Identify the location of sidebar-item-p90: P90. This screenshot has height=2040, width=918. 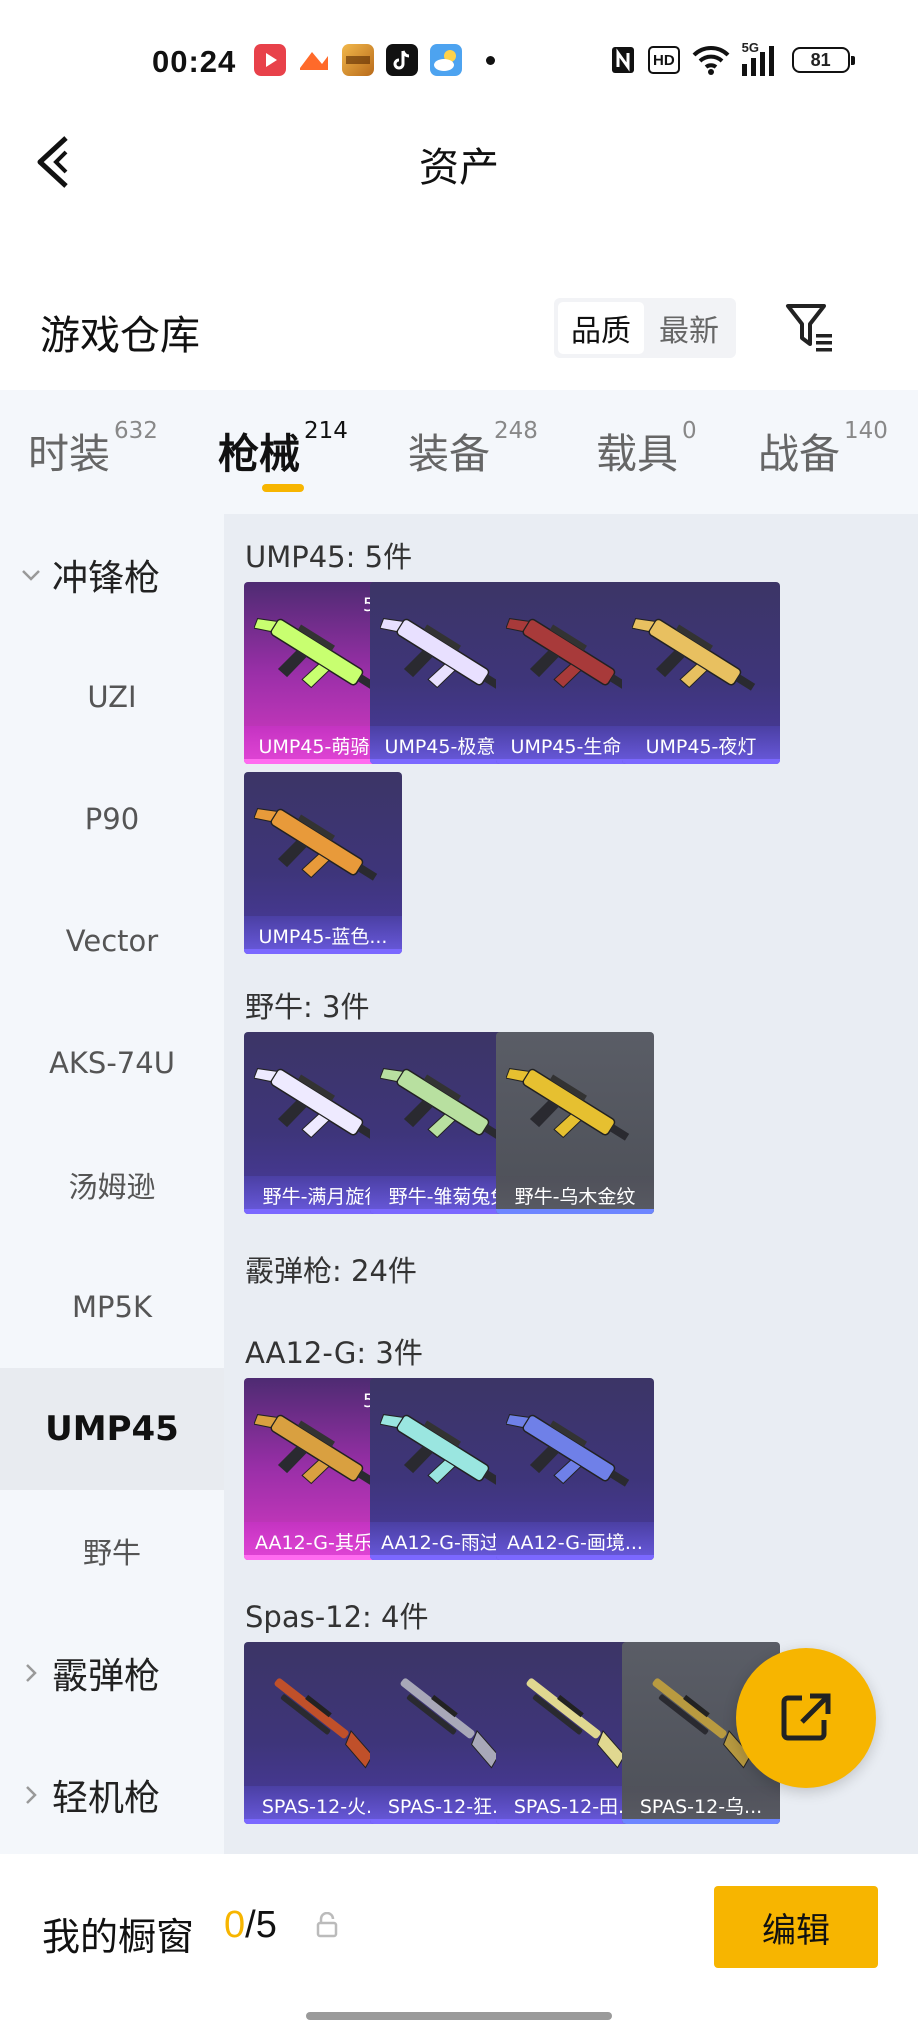
(112, 819).